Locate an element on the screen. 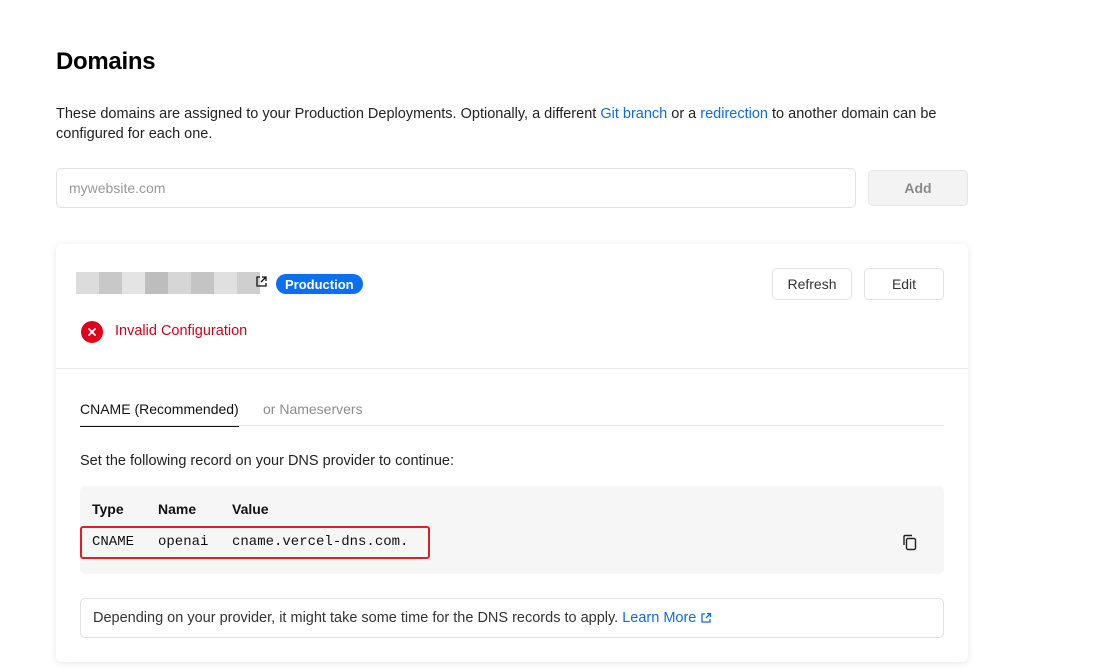 This screenshot has width=1102, height=670. copy-icon is located at coordinates (910, 545).